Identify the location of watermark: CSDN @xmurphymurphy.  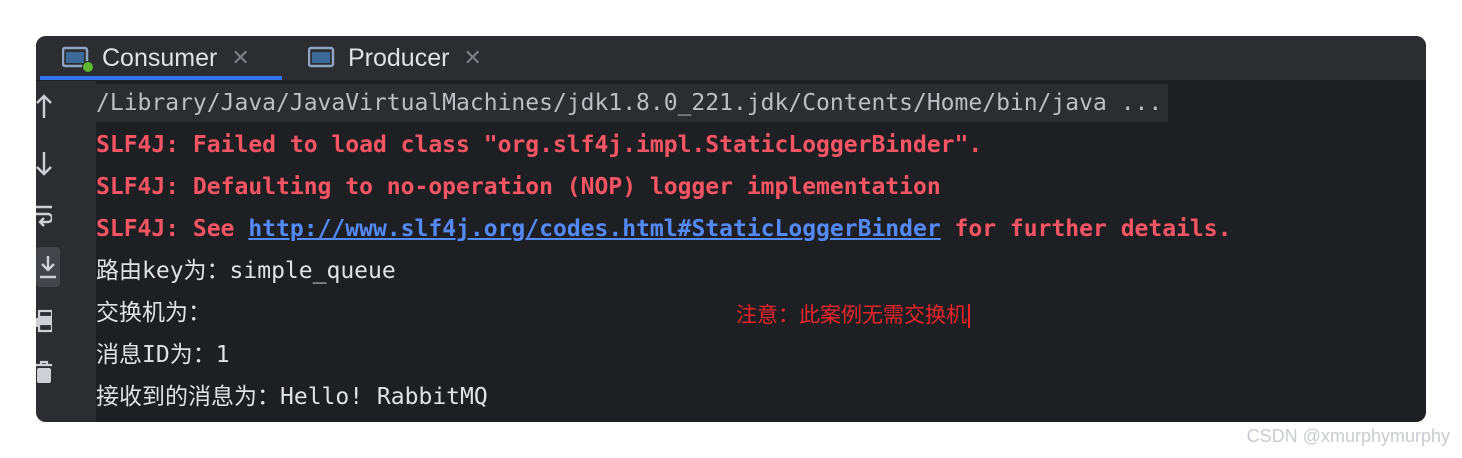
(1348, 436).